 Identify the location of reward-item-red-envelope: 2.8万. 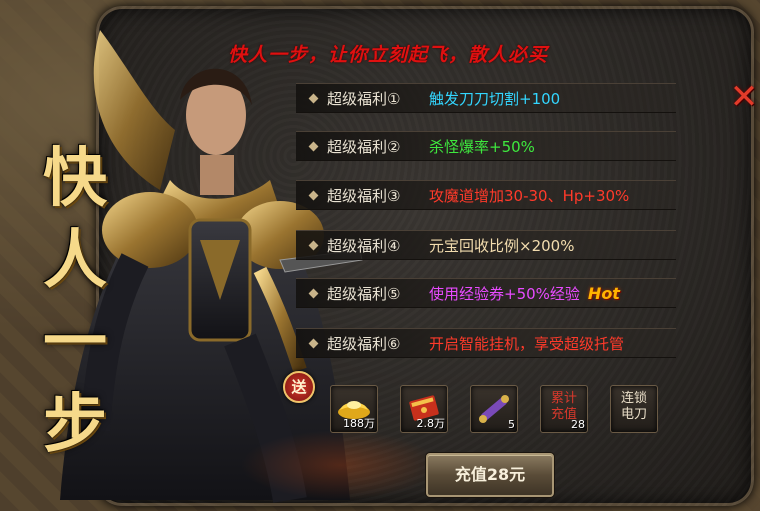
(424, 409).